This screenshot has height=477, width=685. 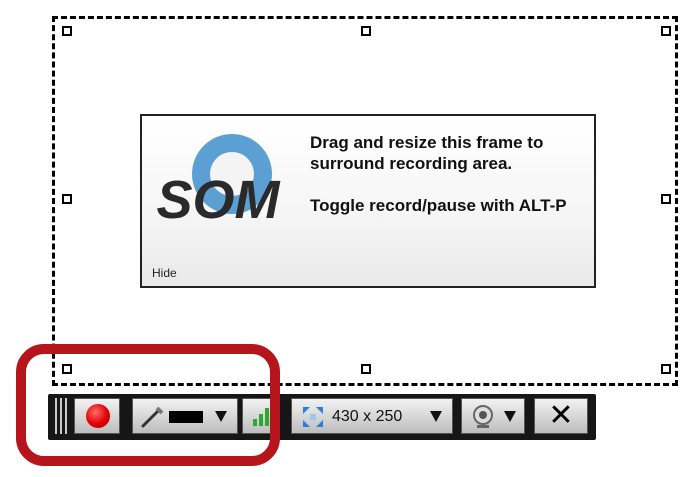 What do you see at coordinates (313, 417) in the screenshot?
I see `resize-icon` at bounding box center [313, 417].